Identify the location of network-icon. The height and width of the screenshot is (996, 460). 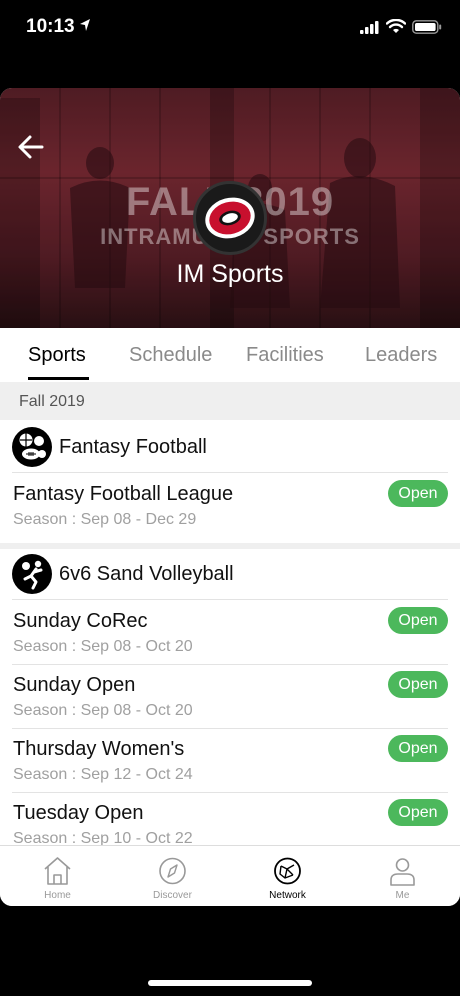
(287, 871).